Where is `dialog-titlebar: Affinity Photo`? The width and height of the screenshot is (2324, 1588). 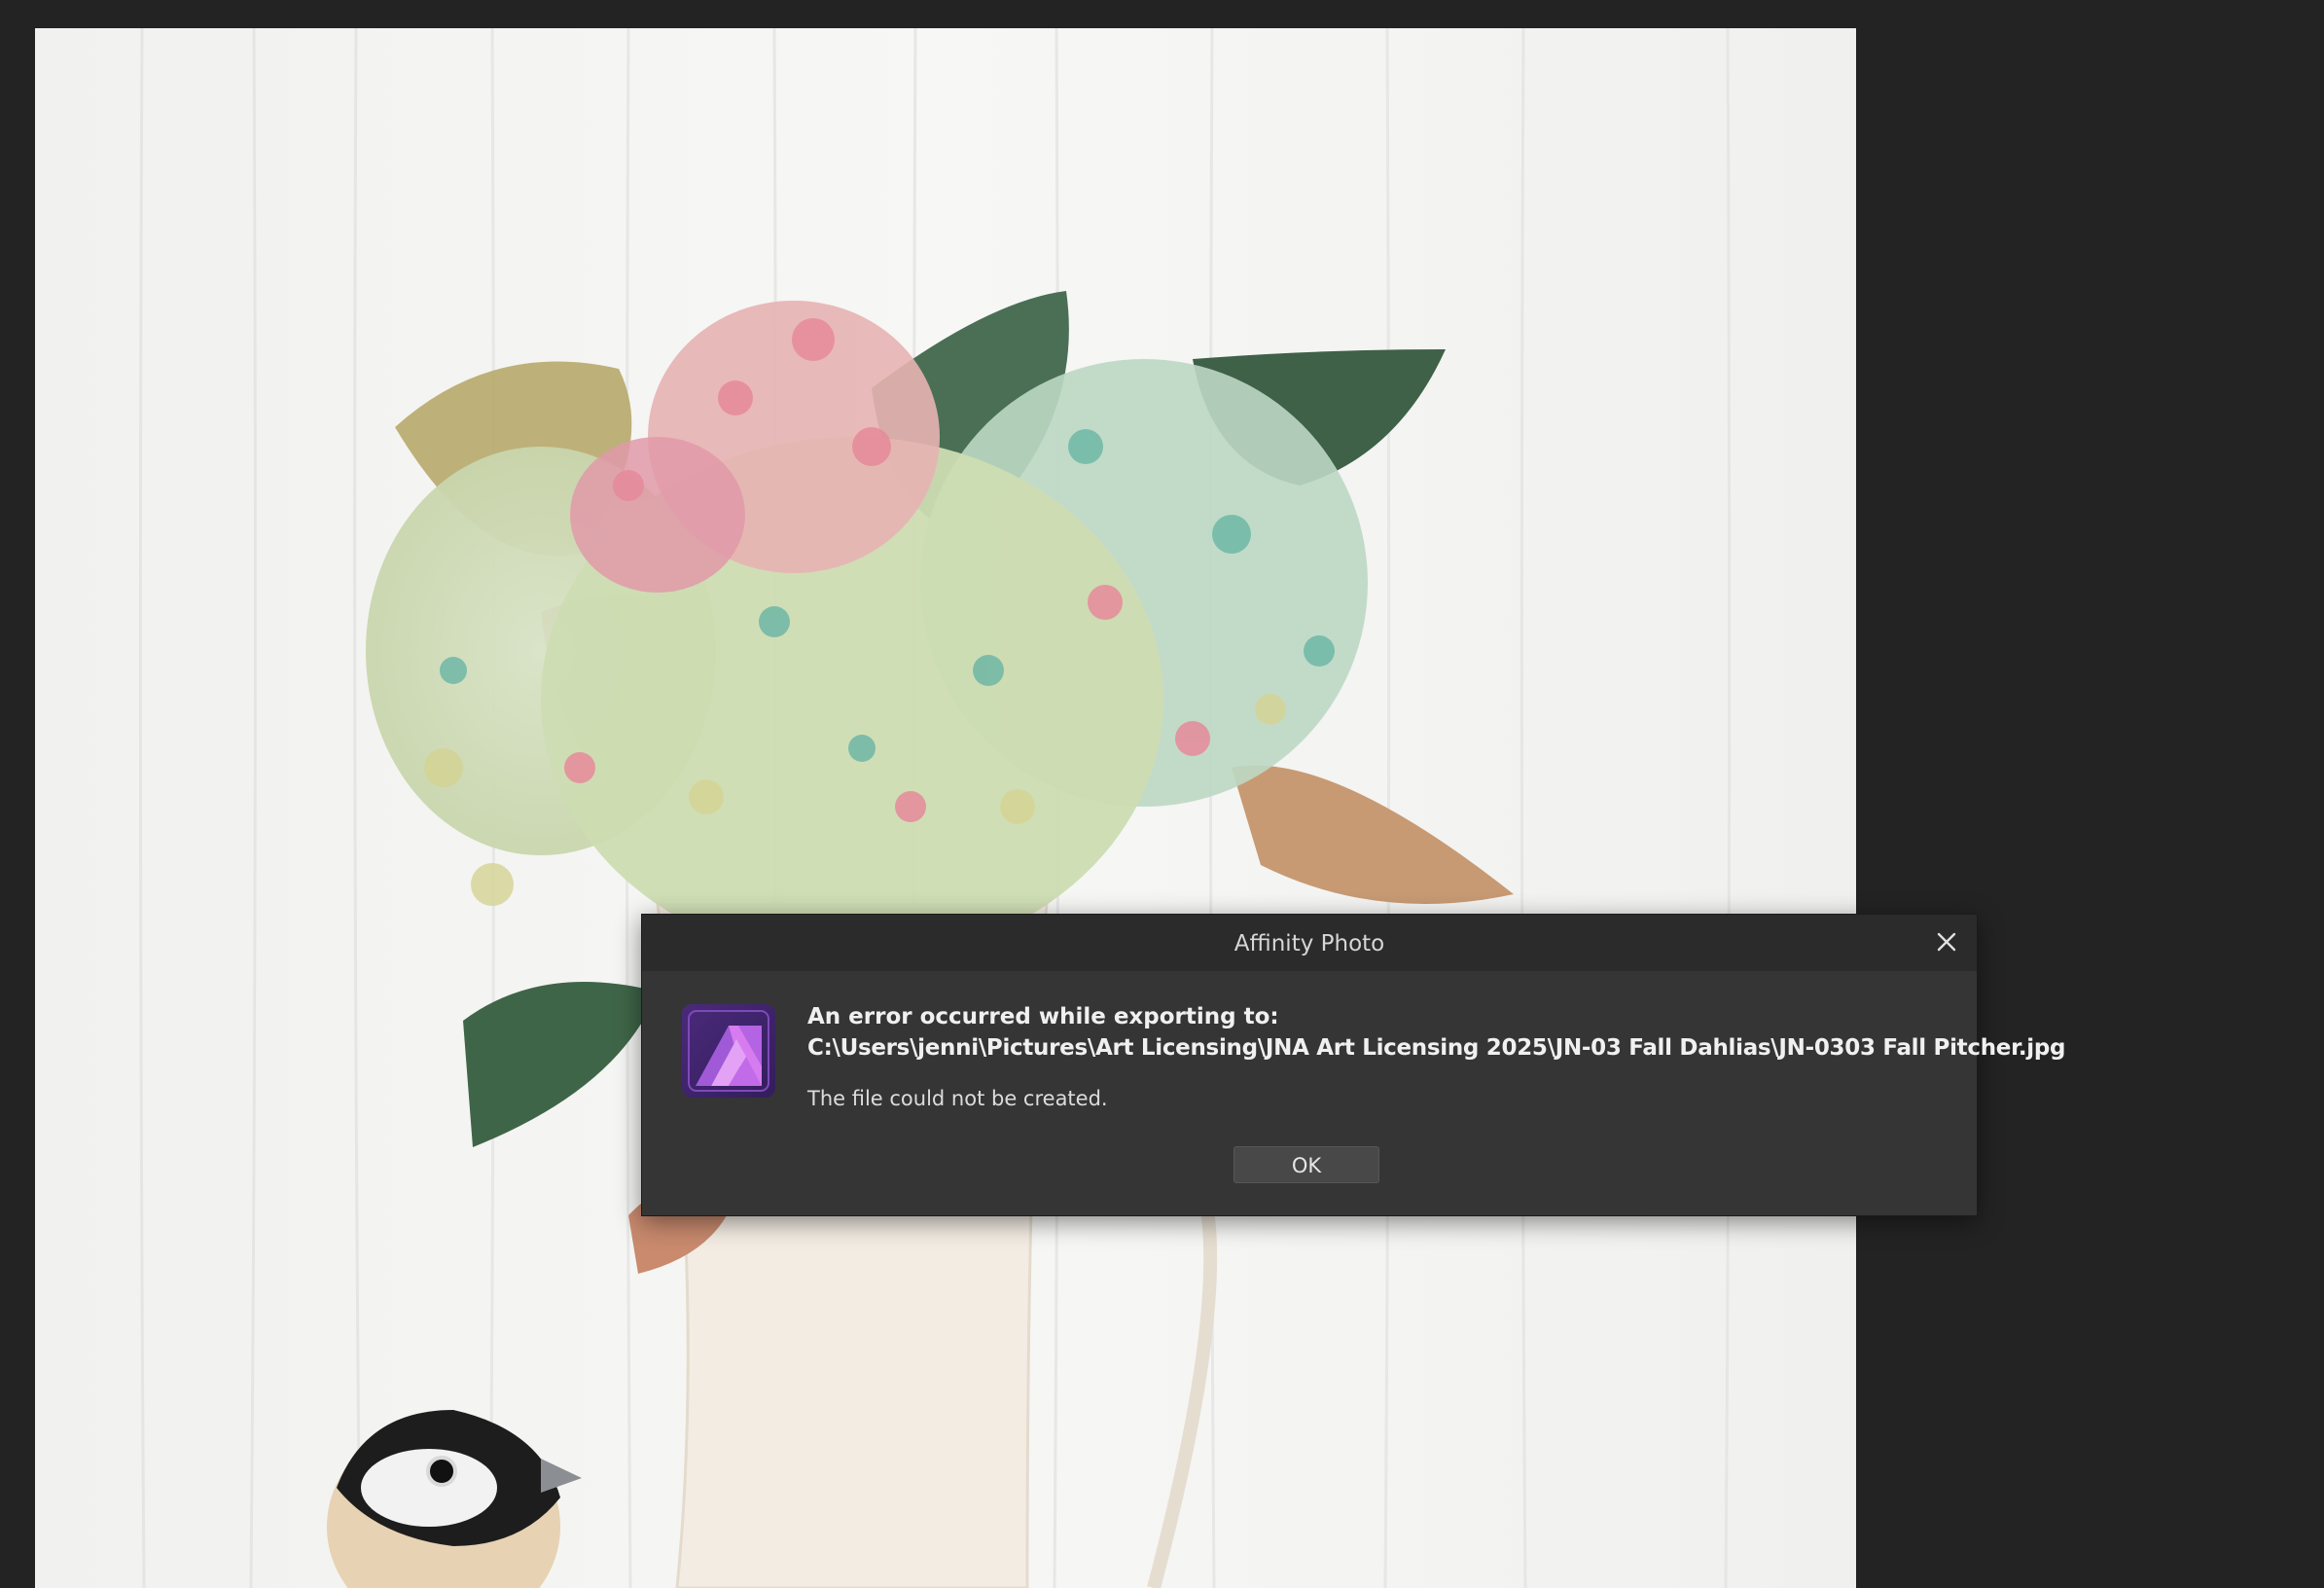
dialog-titlebar: Affinity Photo is located at coordinates (1309, 943).